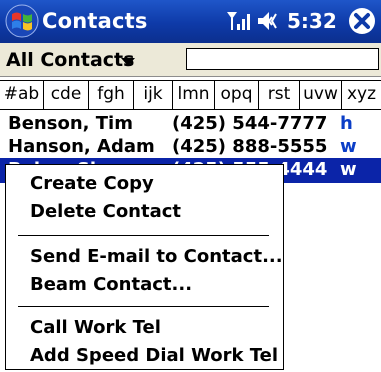 This screenshot has width=381, height=372. Describe the element at coordinates (95, 21) in the screenshot. I see `app-title: Contacts` at that location.